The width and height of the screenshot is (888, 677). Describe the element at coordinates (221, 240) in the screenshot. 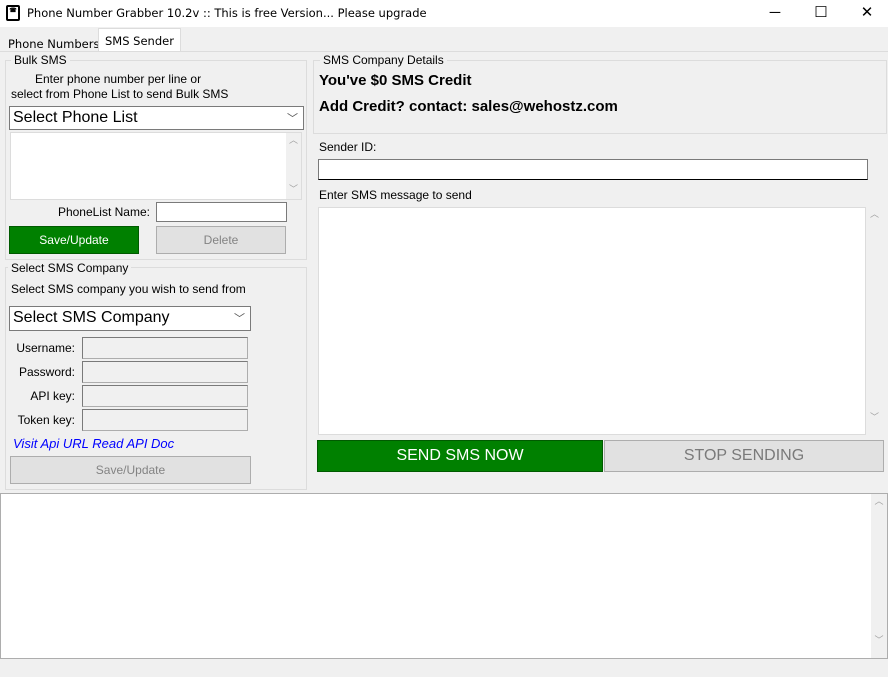

I see `delete-button: Delete` at that location.